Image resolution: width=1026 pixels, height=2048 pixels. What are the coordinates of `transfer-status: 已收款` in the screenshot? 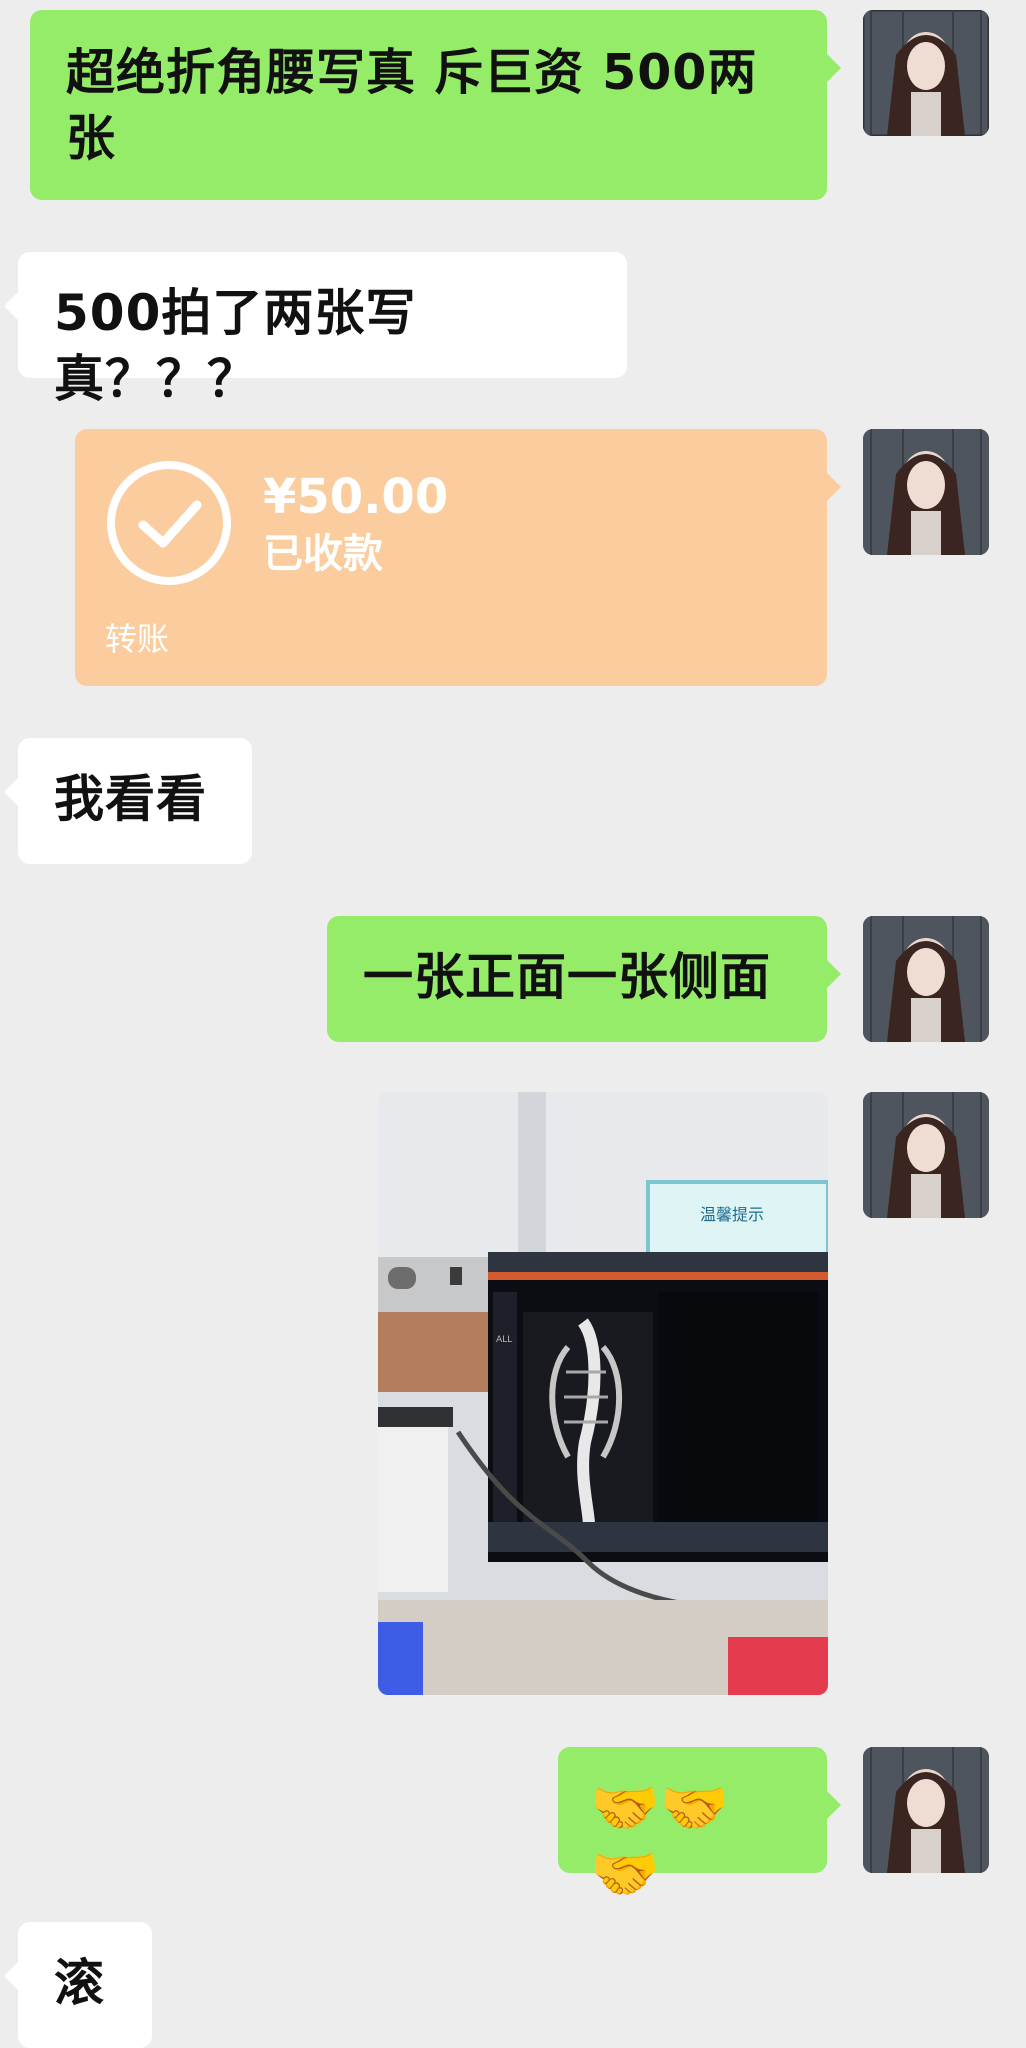 It's located at (323, 554).